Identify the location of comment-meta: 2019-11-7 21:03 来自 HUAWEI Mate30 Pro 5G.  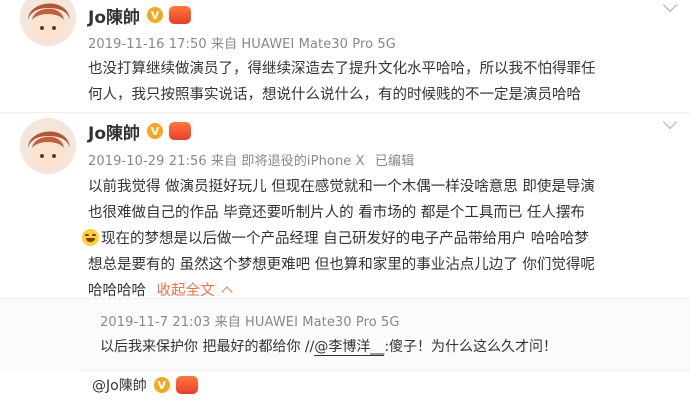
(250, 320).